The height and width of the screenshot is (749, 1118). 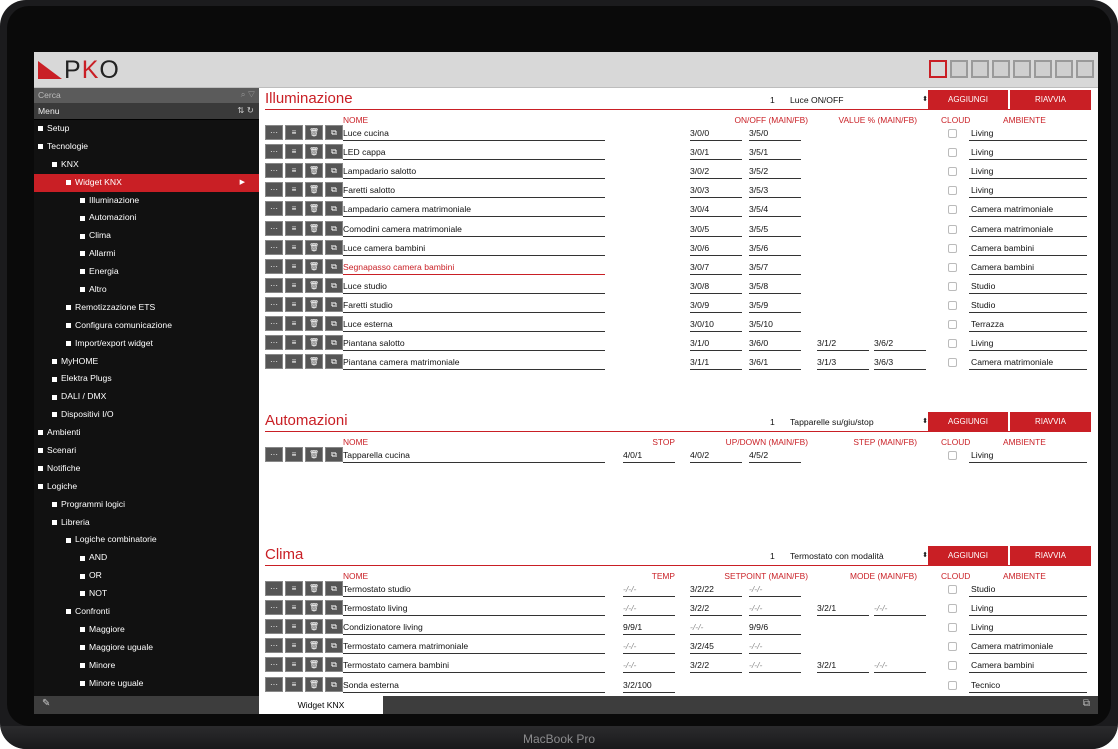 I want to click on sidebar-item: Allarmi, so click(x=146, y=254).